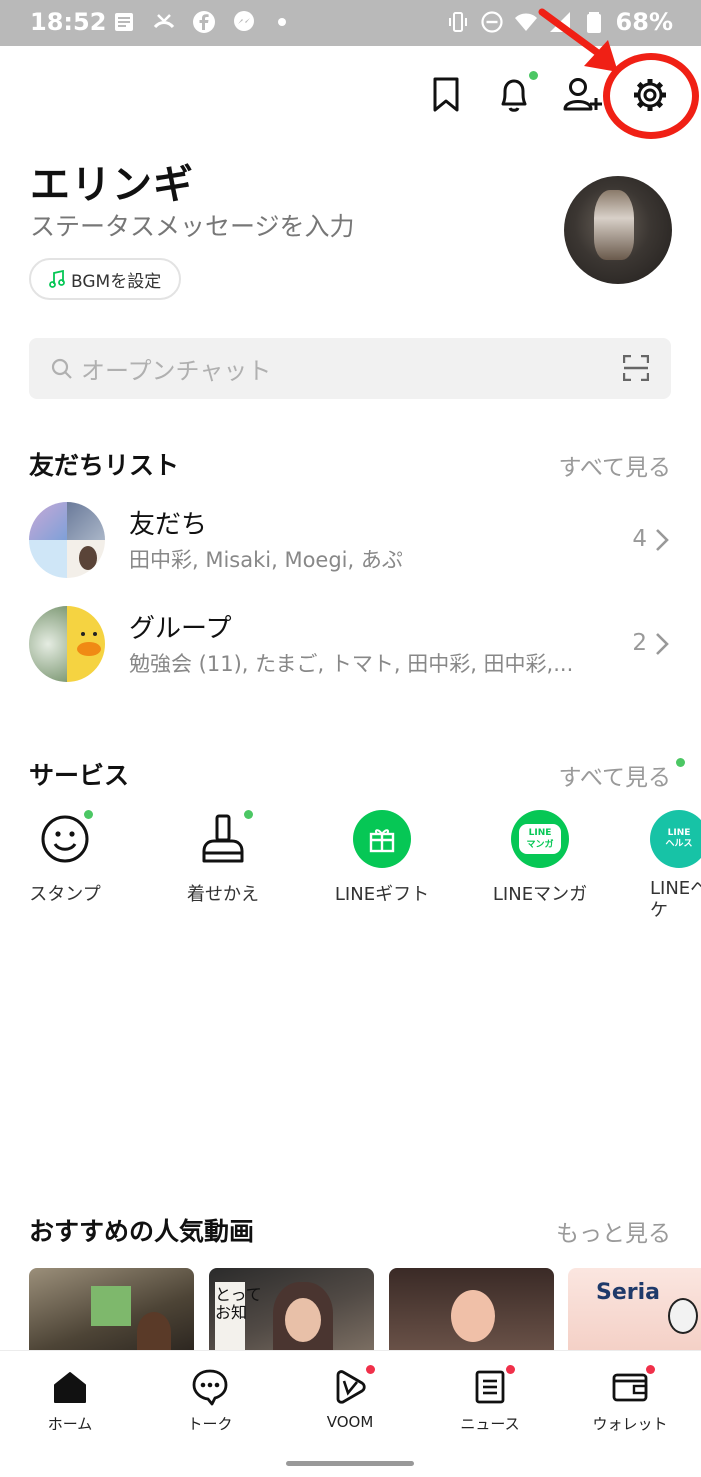 Image resolution: width=701 pixels, height=1477 pixels. I want to click on bookmark-icon, so click(446, 94).